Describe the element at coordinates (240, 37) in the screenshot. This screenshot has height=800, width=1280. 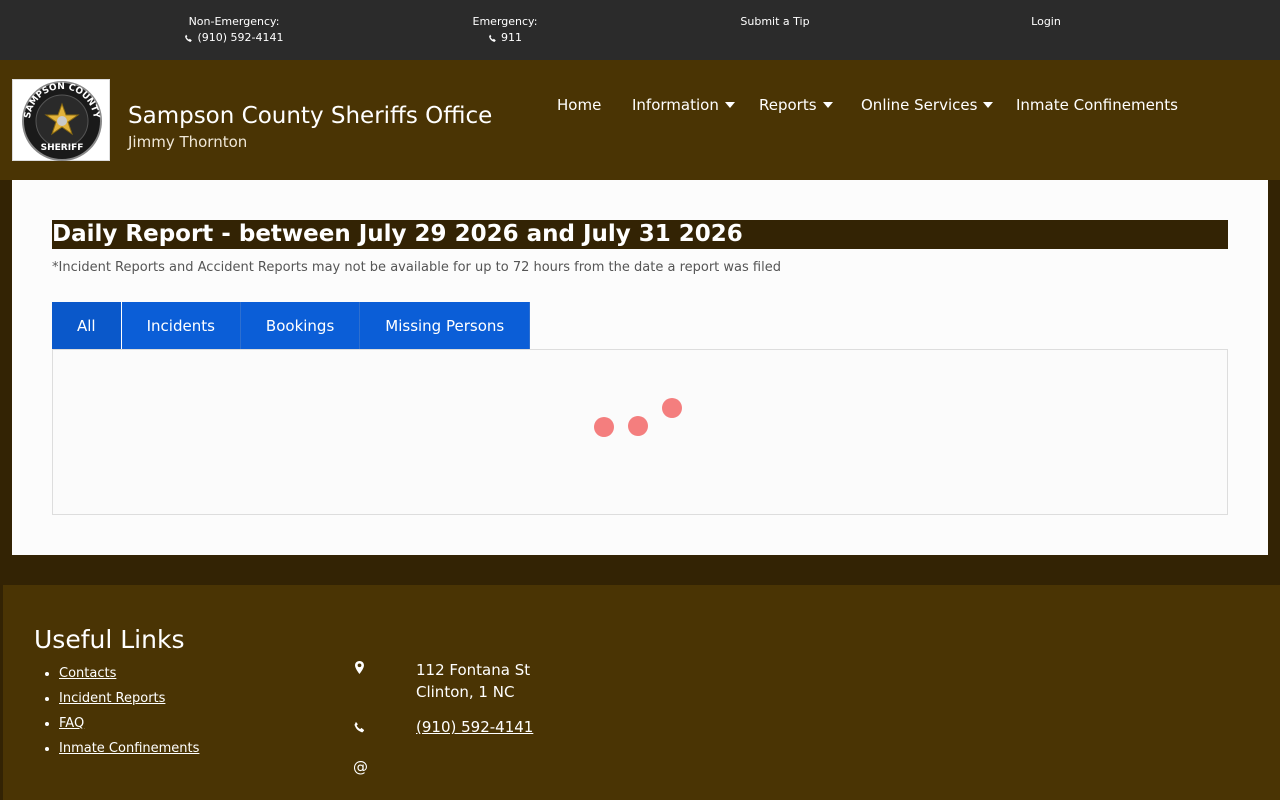
I see `non-emergency-phone-number: (910) 592-4141` at that location.